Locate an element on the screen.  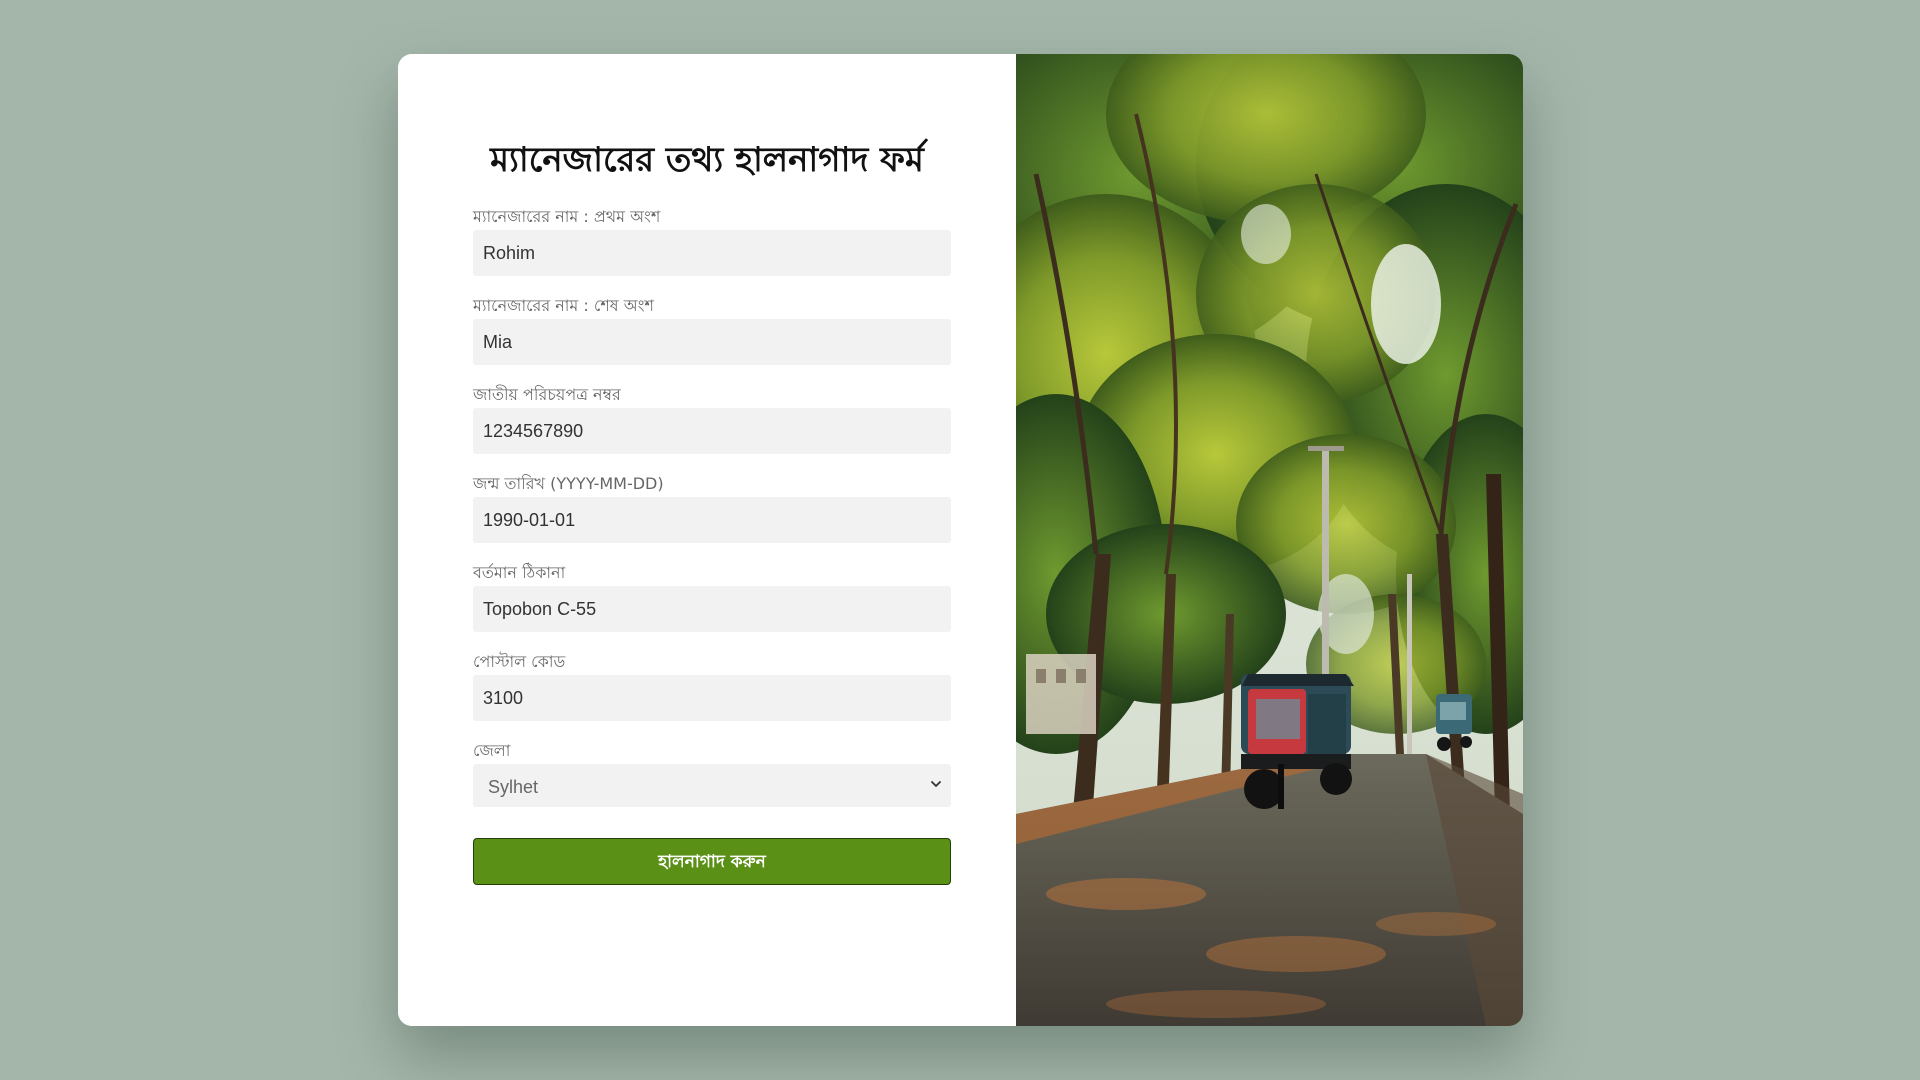
birth-date-field: জন্ম তারিখ (YYYY-MM-DD) is located at coordinates (712, 508).